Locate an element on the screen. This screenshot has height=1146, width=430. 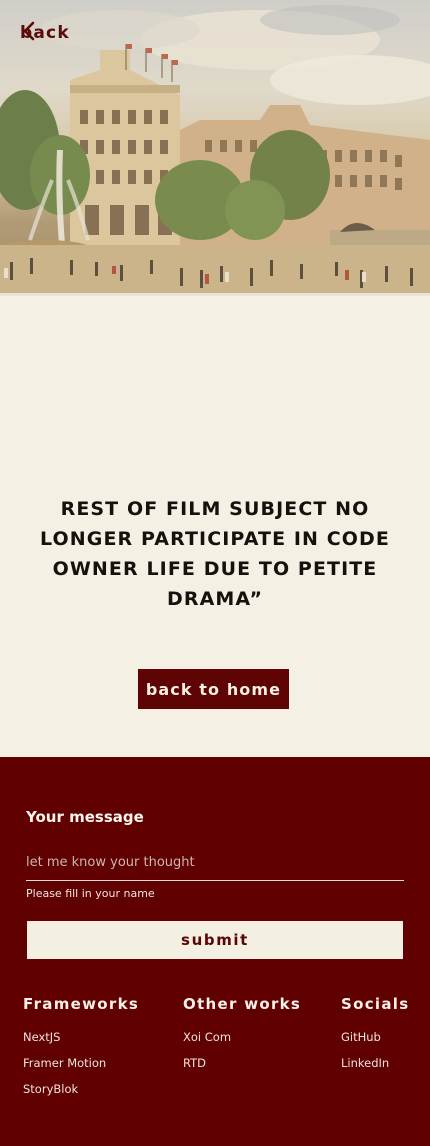
message-hint: Please fill in your name is located at coordinates (90, 893).